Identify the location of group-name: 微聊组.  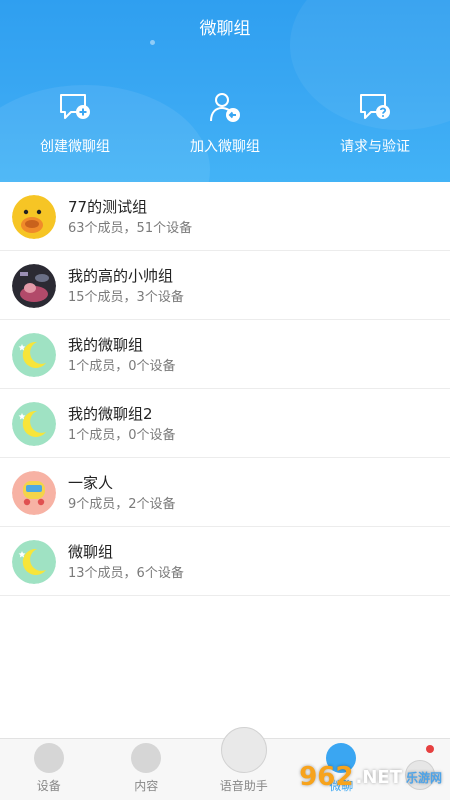
(91, 551).